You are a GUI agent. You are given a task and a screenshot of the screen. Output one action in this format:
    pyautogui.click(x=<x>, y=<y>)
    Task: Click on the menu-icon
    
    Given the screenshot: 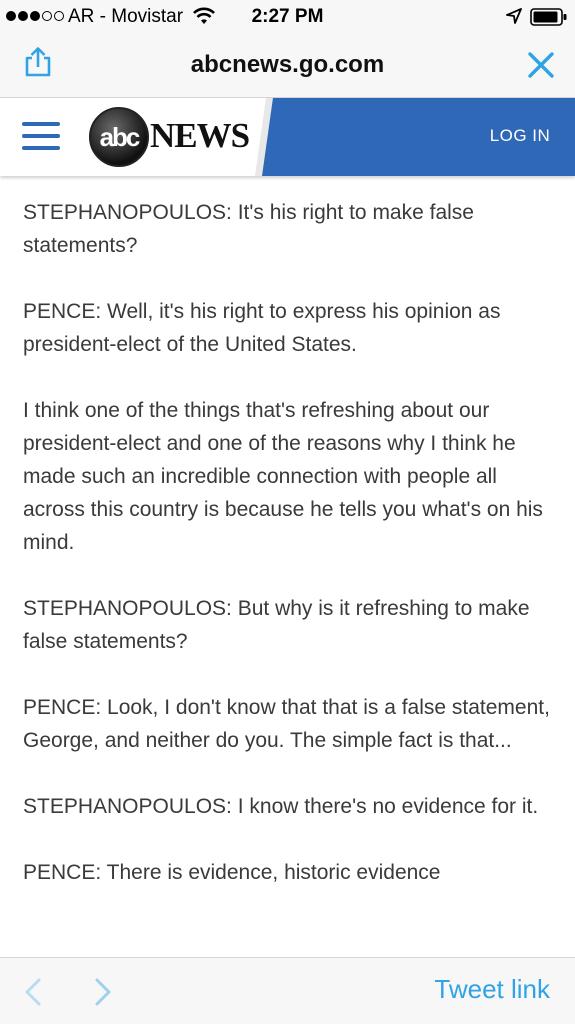 What is the action you would take?
    pyautogui.click(x=41, y=136)
    